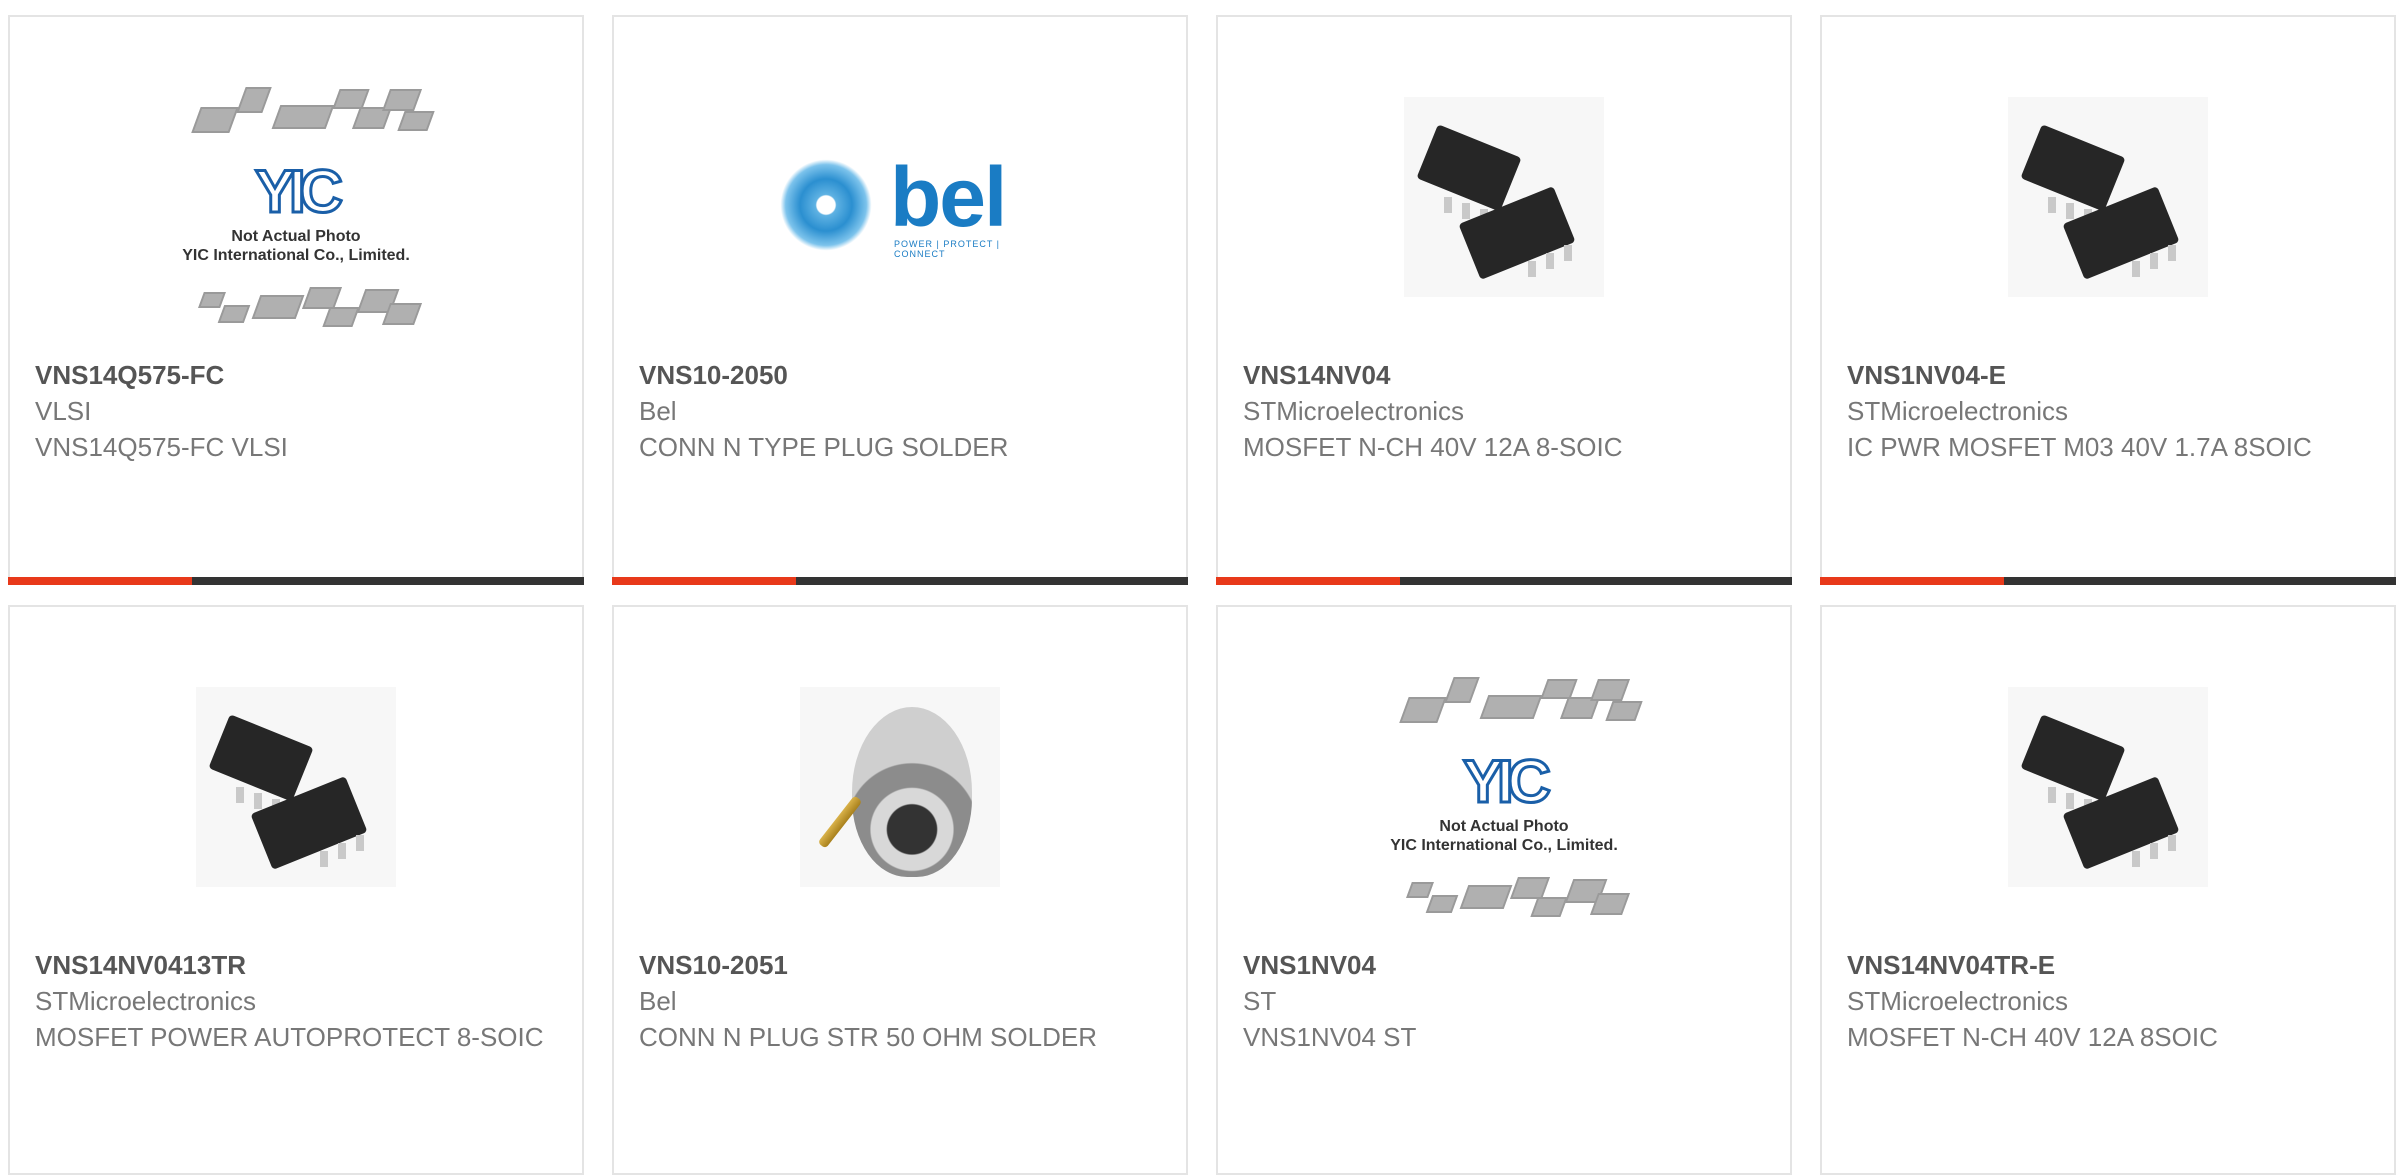 The image size is (2400, 1175). What do you see at coordinates (2108, 965) in the screenshot?
I see `part-number: VNS14NV04TR-E` at bounding box center [2108, 965].